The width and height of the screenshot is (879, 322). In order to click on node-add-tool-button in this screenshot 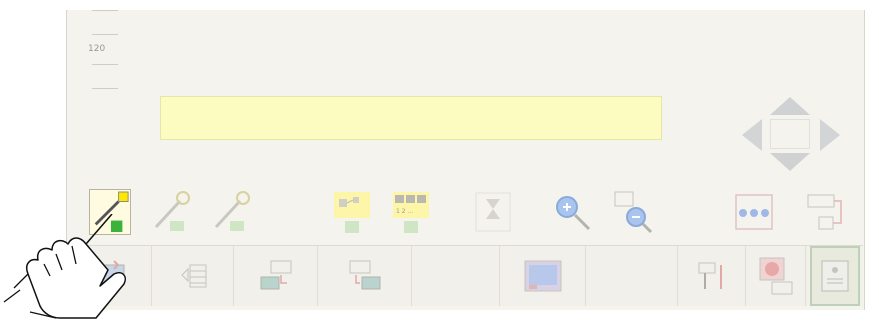, I will do `click(352, 212)`.